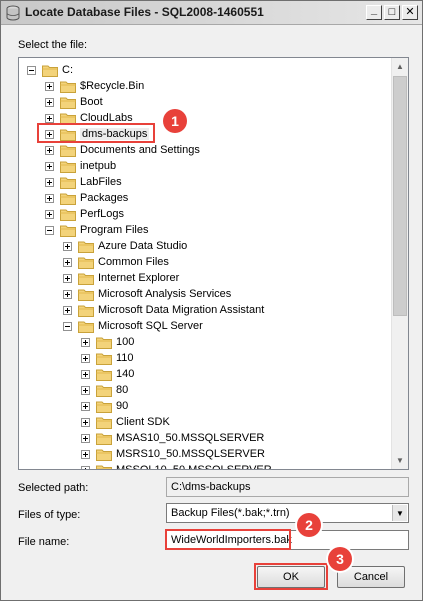  What do you see at coordinates (400, 196) in the screenshot?
I see `scroll-thumb` at bounding box center [400, 196].